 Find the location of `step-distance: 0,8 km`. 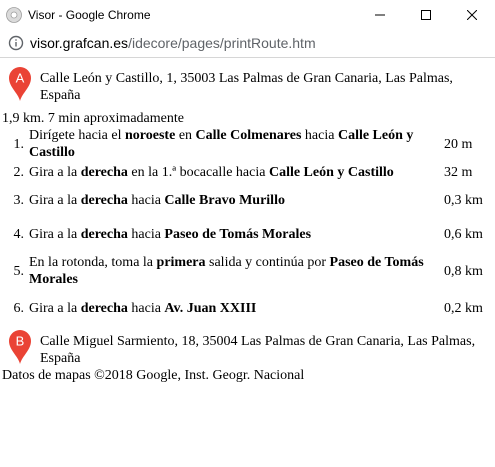

step-distance: 0,8 km is located at coordinates (463, 271).